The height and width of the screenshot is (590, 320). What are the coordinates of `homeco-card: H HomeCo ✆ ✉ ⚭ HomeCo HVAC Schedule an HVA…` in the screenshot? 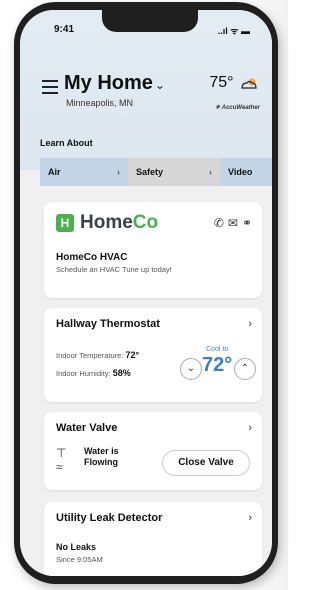 It's located at (153, 250).